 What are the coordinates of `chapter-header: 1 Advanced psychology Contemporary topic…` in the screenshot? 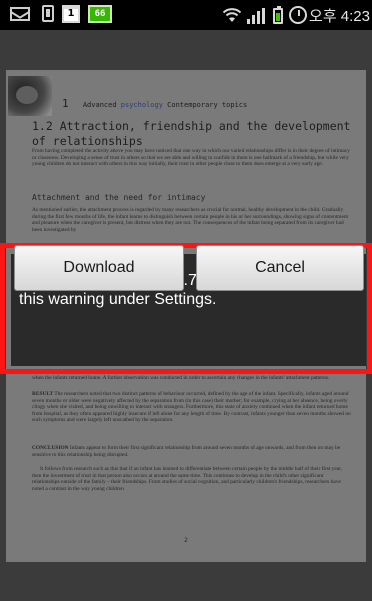 It's located at (154, 103).